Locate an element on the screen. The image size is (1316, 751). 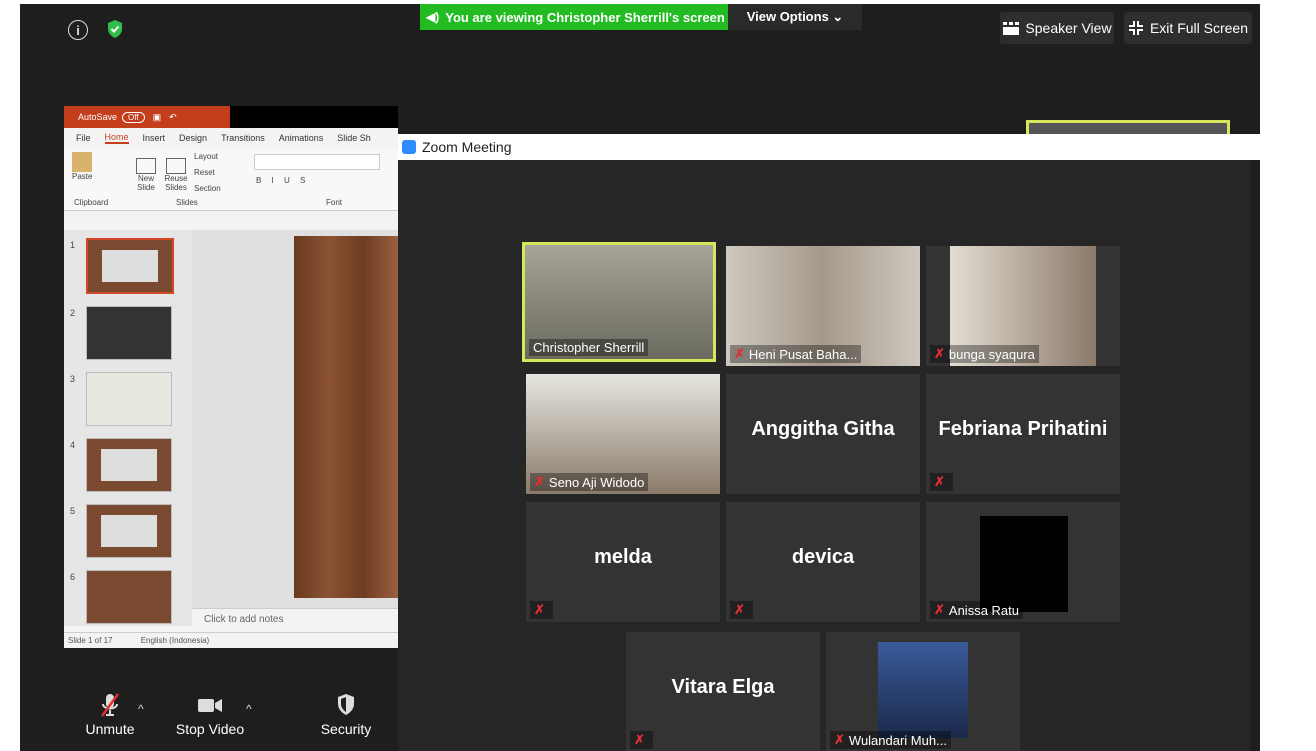
ppt-menu-design: Design is located at coordinates (193, 138).